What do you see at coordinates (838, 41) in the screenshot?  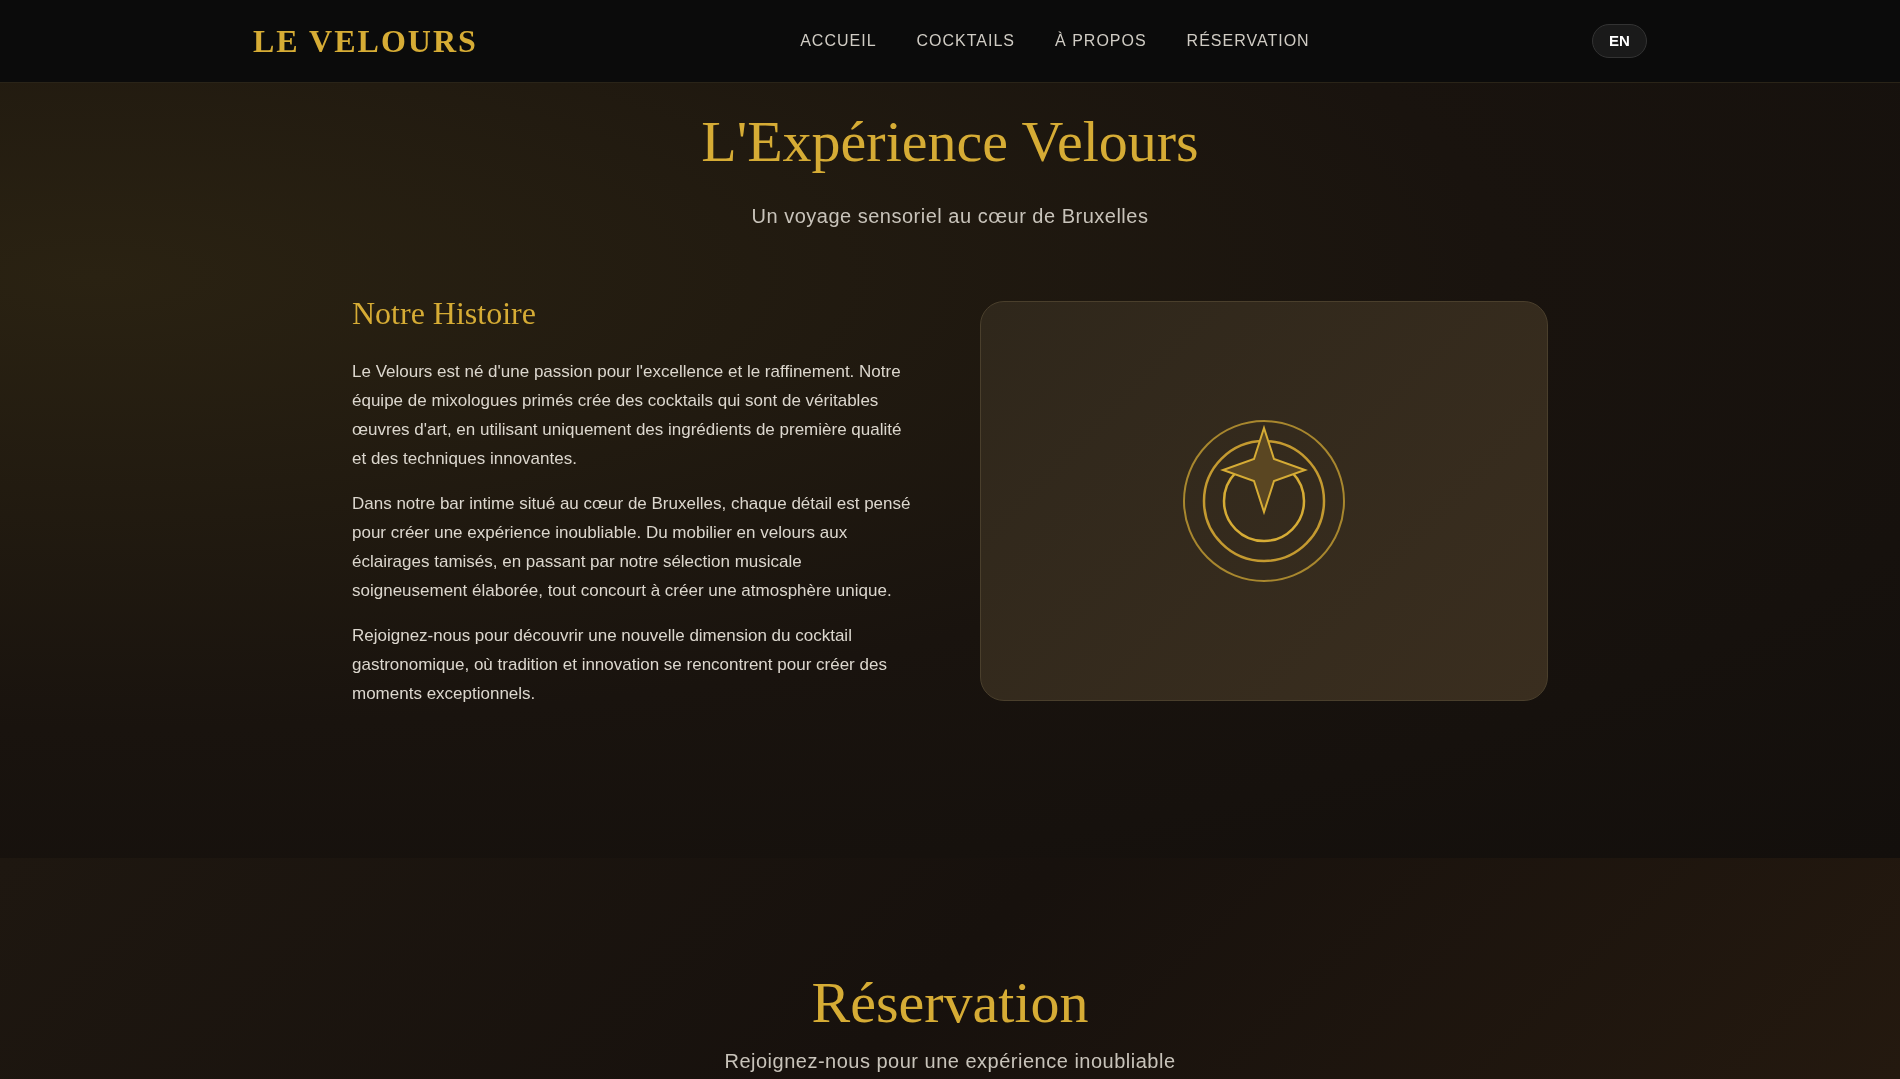 I see `nav-link: ACCUEIL` at bounding box center [838, 41].